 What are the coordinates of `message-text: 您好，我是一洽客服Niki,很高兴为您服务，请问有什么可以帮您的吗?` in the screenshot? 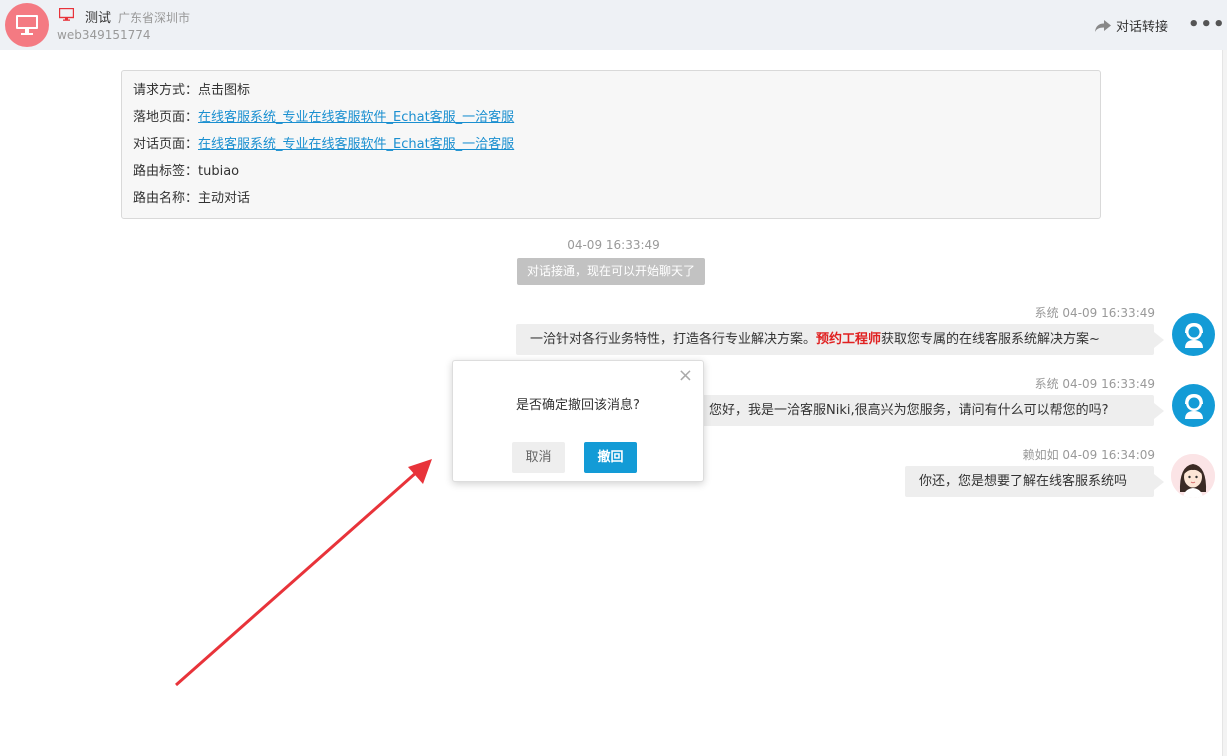 It's located at (909, 410).